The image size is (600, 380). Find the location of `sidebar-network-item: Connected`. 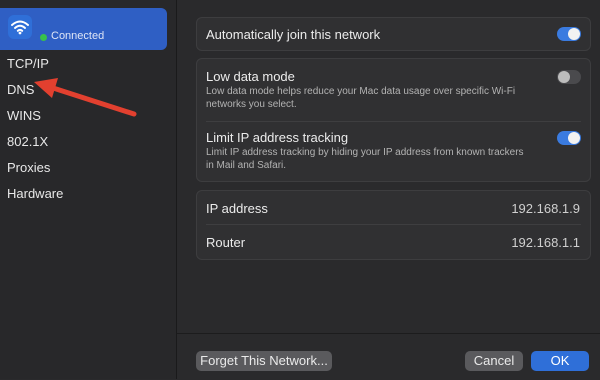

sidebar-network-item: Connected is located at coordinates (83, 29).